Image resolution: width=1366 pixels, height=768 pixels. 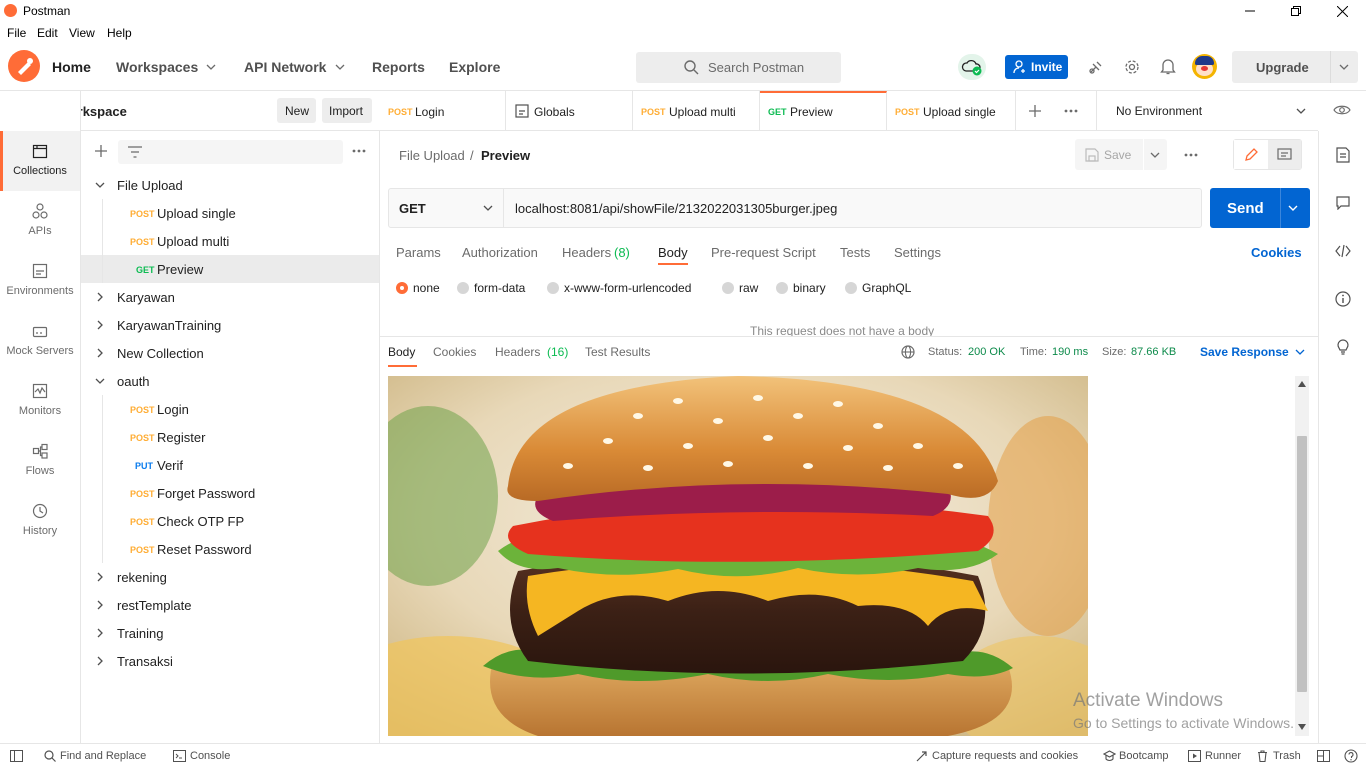 What do you see at coordinates (1071, 111) in the screenshot?
I see `more-tabs-icon` at bounding box center [1071, 111].